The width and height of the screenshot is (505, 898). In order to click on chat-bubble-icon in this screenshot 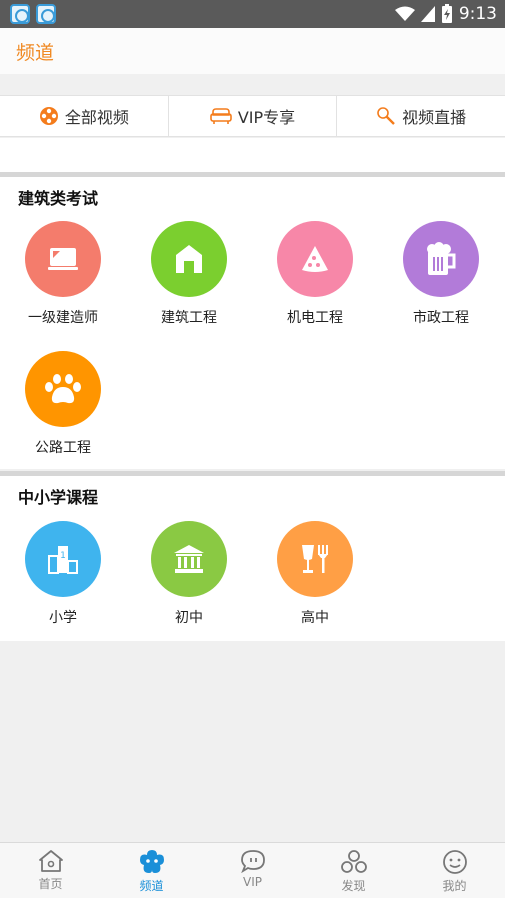, I will do `click(252, 861)`.